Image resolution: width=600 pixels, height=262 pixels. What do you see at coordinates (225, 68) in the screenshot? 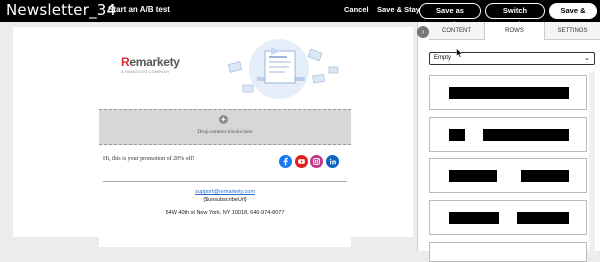
I see `banner-block: Remarkety A NAMOGOO COMPANY` at bounding box center [225, 68].